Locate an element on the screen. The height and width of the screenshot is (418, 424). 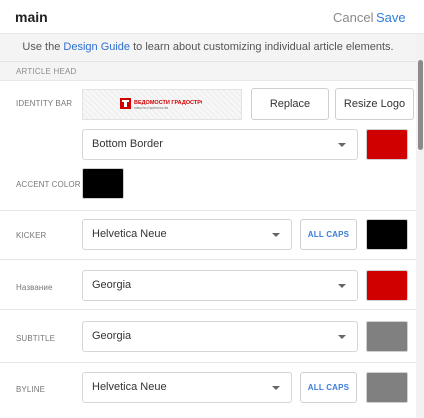
design-guide-link: Design Guide is located at coordinates (96, 47).